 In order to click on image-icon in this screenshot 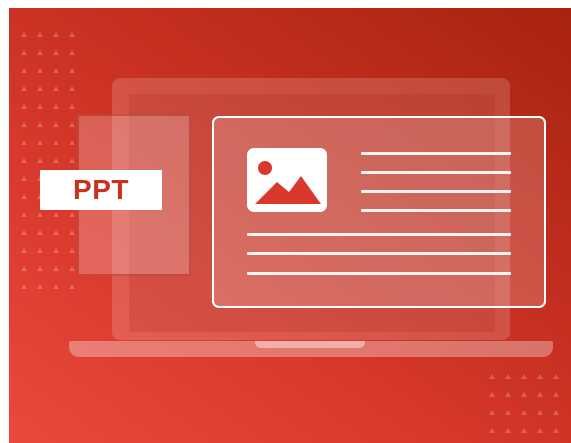, I will do `click(287, 180)`.